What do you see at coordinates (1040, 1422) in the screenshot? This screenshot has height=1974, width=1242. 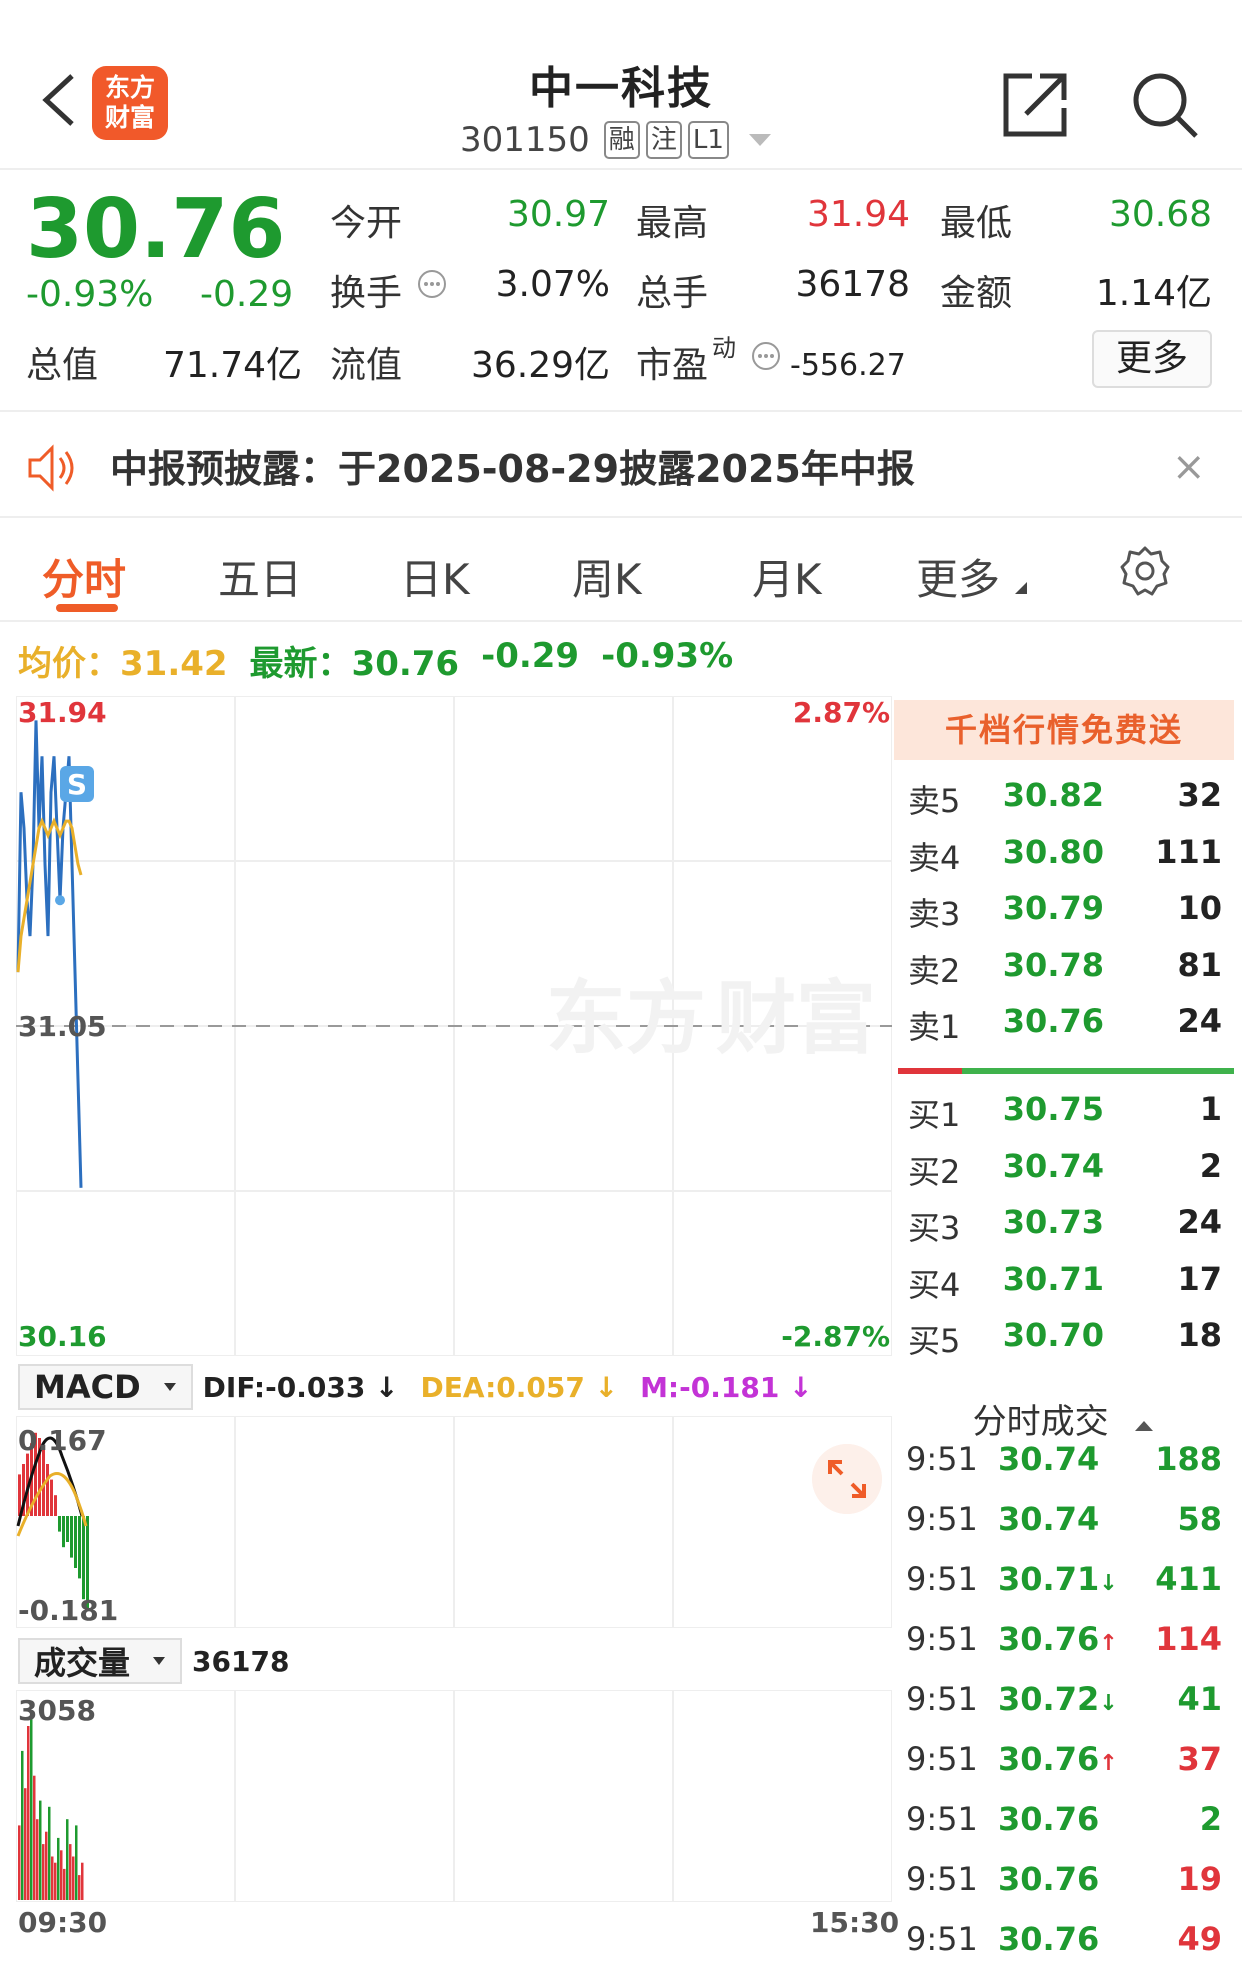 I see `trades-title-label: 分时成交` at bounding box center [1040, 1422].